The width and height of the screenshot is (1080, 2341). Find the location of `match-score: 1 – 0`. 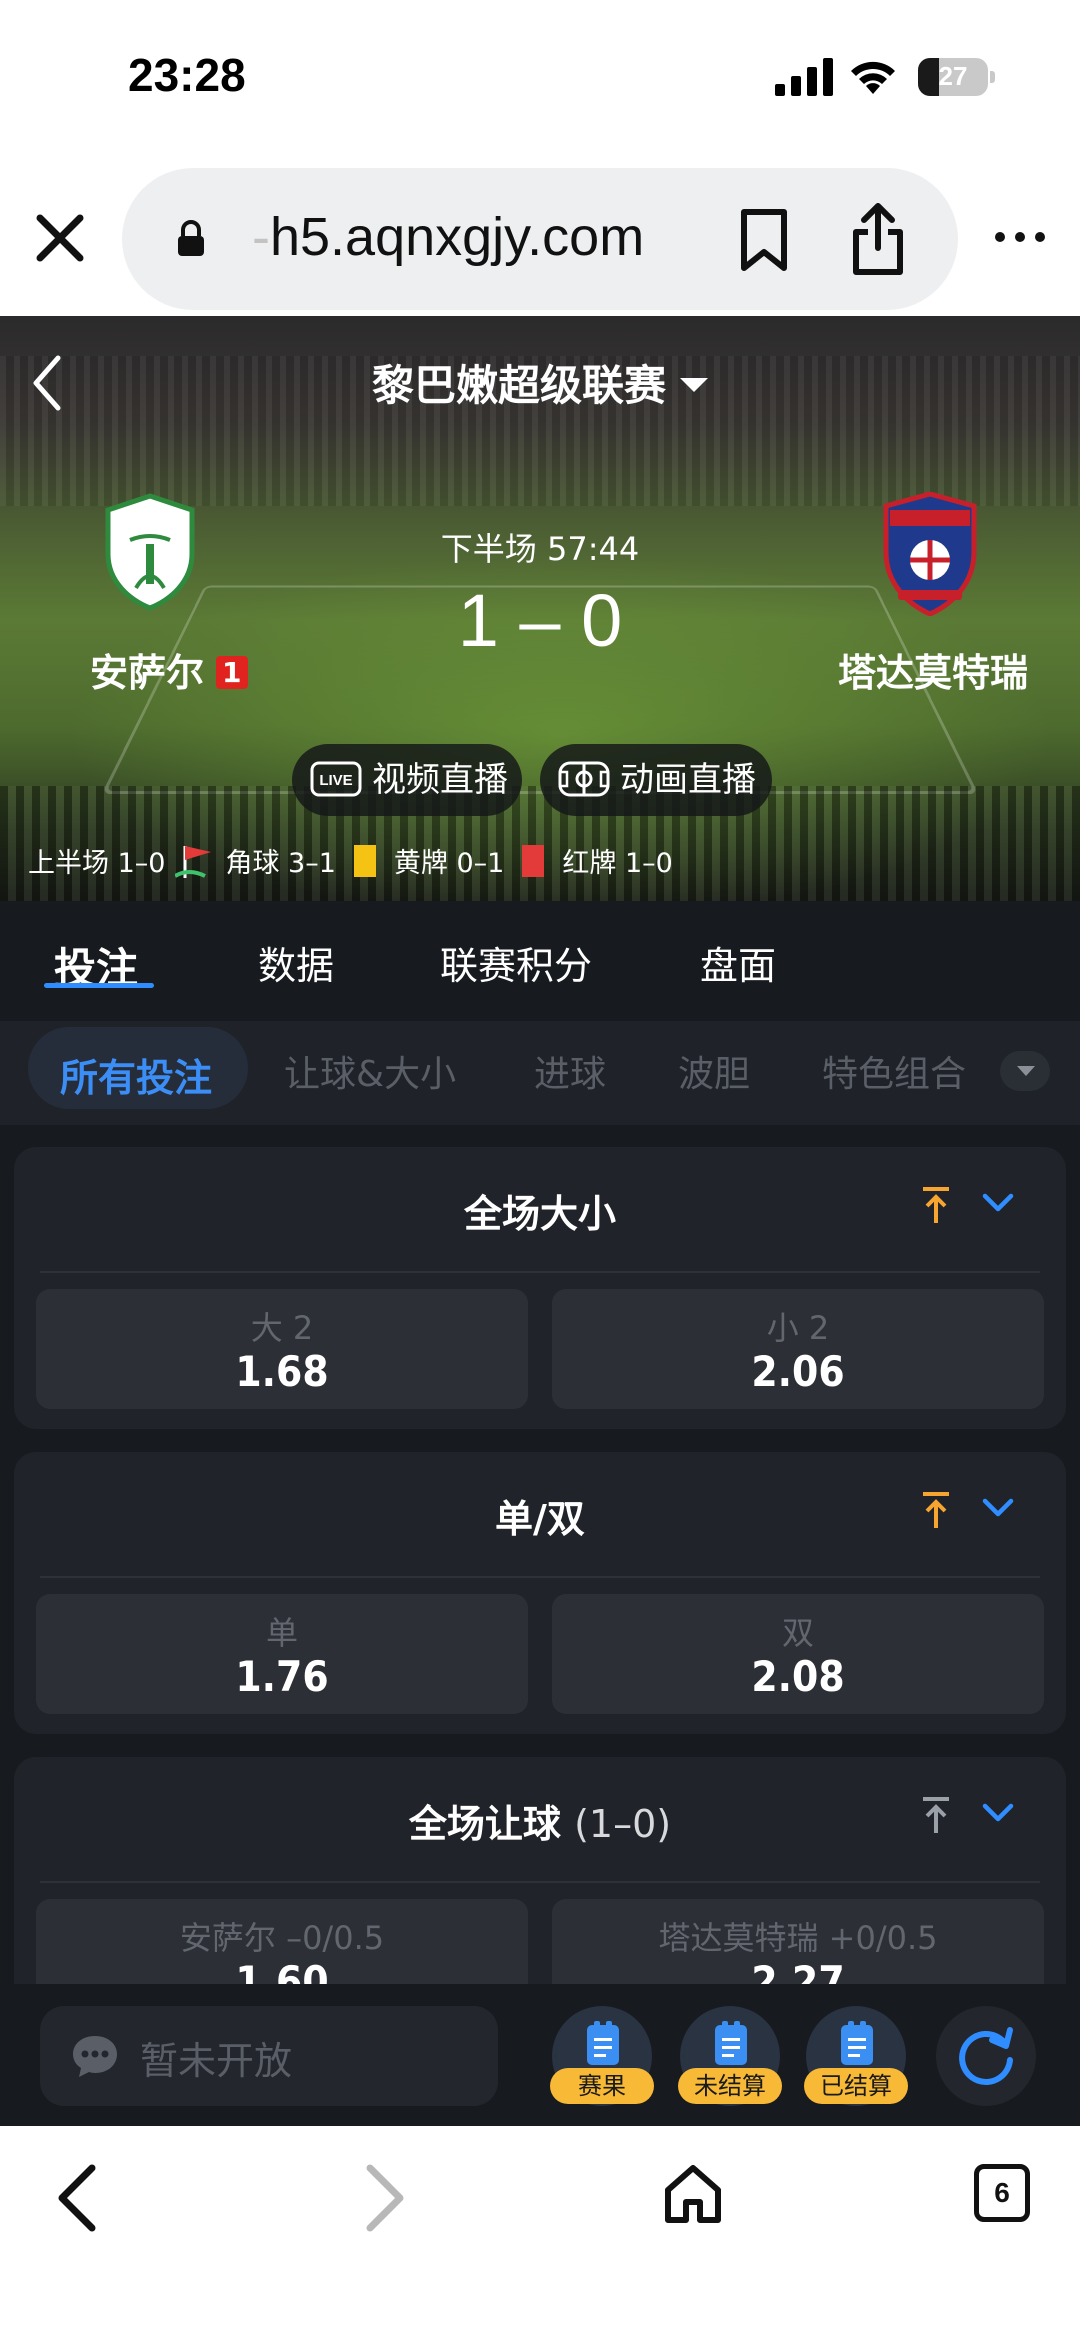

match-score: 1 – 0 is located at coordinates (540, 620).